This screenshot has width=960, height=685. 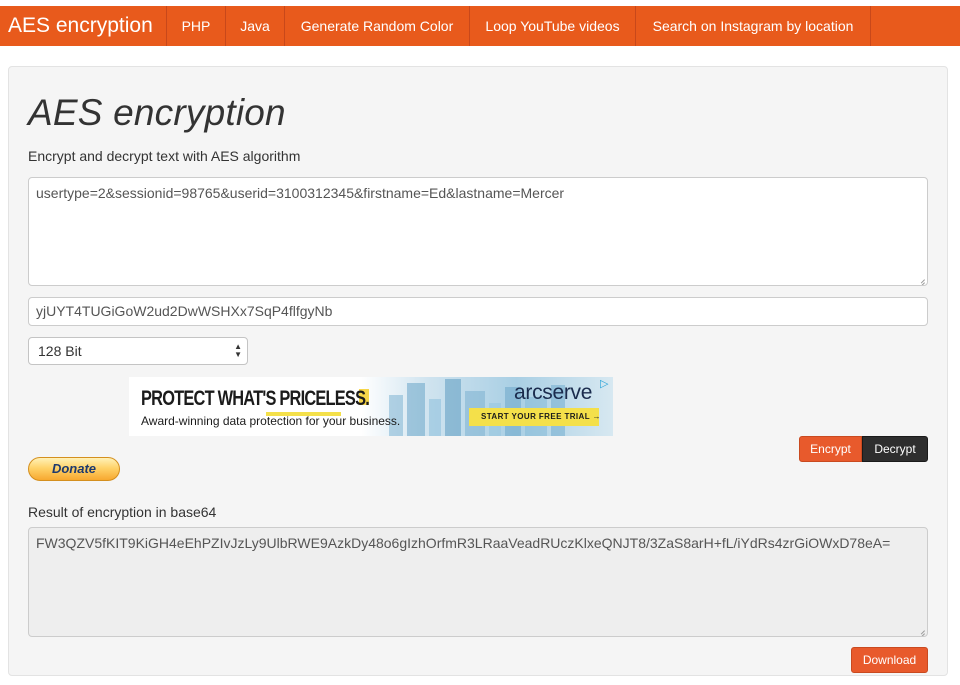 I want to click on nav-link-php: PHP, so click(x=196, y=26).